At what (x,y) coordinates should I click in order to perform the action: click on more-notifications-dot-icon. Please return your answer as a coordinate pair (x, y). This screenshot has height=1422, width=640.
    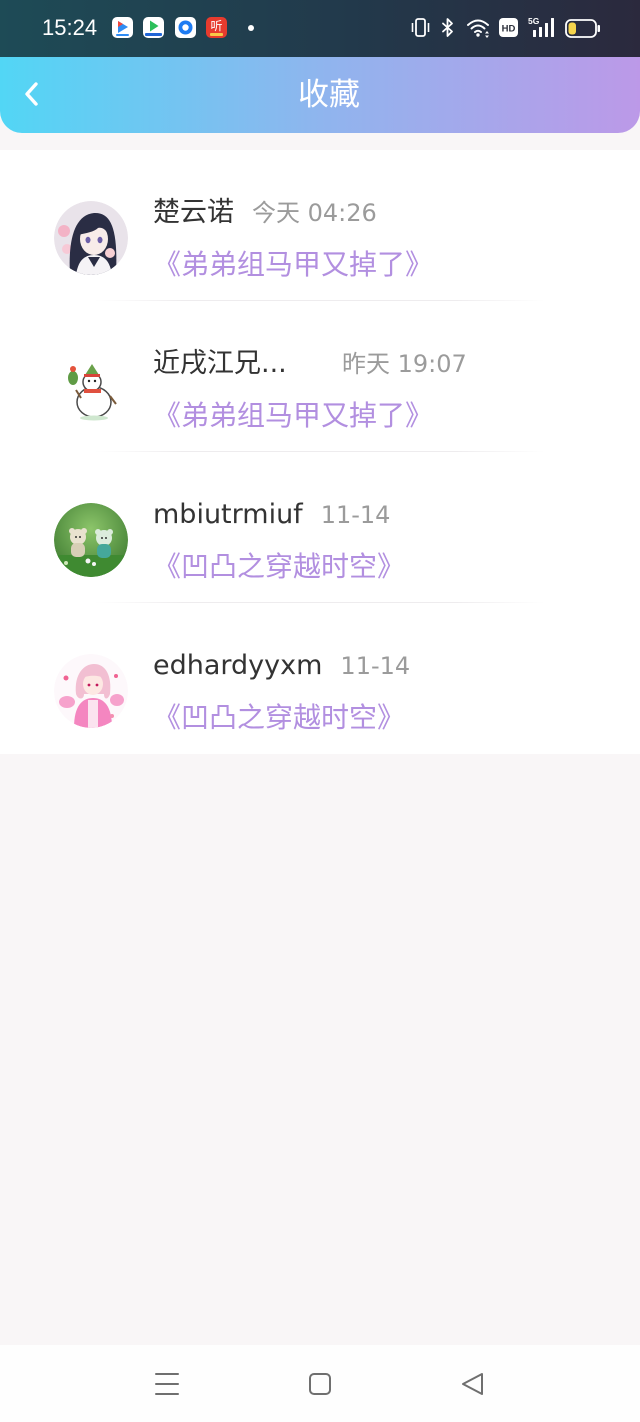
    Looking at the image, I should click on (251, 28).